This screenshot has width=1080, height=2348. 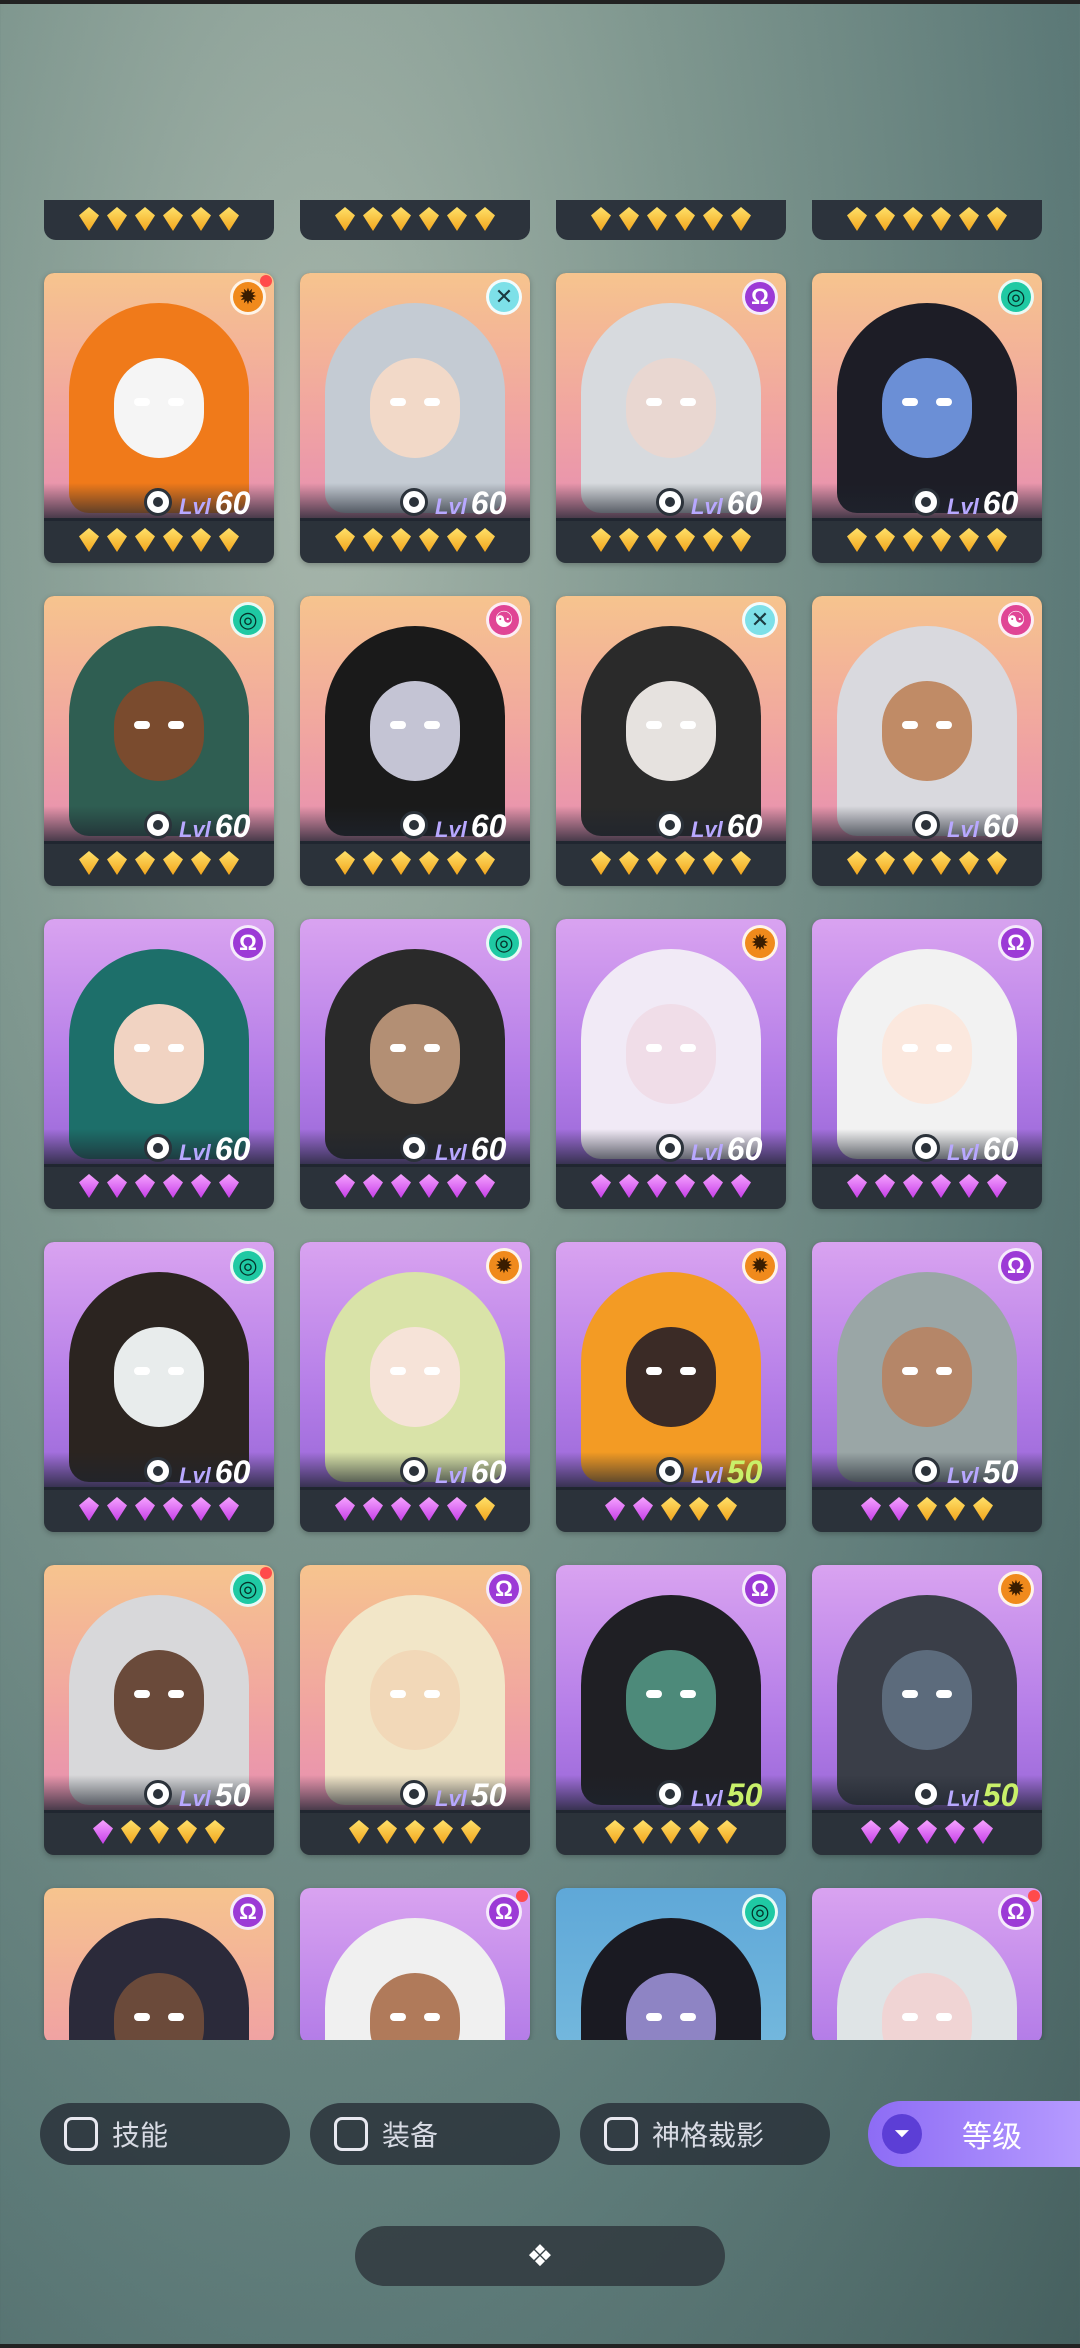 What do you see at coordinates (621, 2134) in the screenshot?
I see `checkbox-divine-shadow` at bounding box center [621, 2134].